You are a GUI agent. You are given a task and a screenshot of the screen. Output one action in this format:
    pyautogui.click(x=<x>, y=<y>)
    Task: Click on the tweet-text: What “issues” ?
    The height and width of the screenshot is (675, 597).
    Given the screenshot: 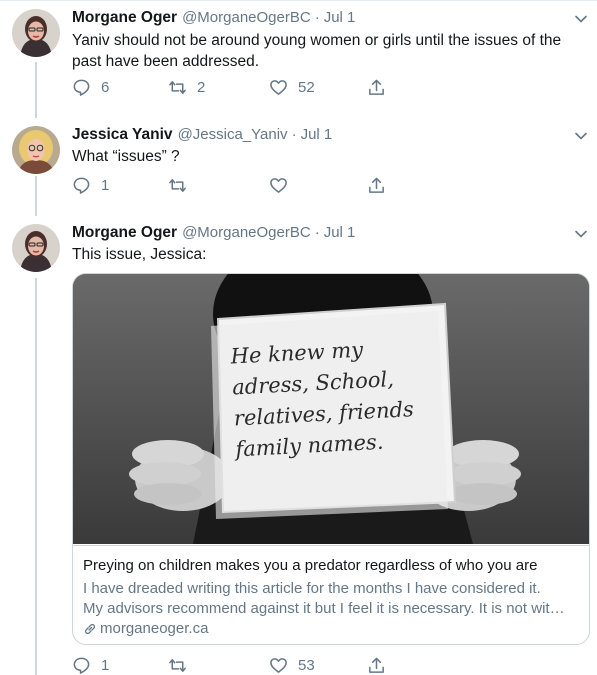 What is the action you would take?
    pyautogui.click(x=322, y=156)
    